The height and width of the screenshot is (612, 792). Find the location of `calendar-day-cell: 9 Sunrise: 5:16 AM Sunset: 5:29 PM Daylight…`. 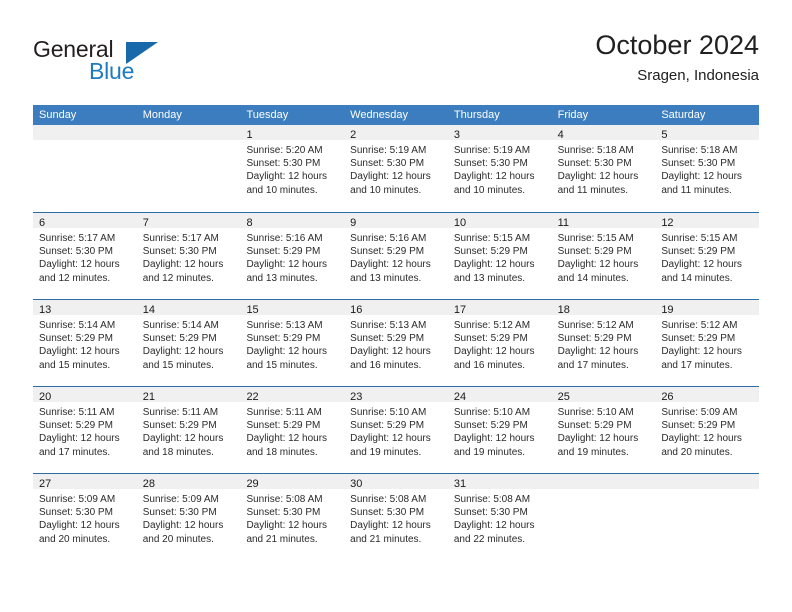

calendar-day-cell: 9 Sunrise: 5:16 AM Sunset: 5:29 PM Daylight… is located at coordinates (396, 256).